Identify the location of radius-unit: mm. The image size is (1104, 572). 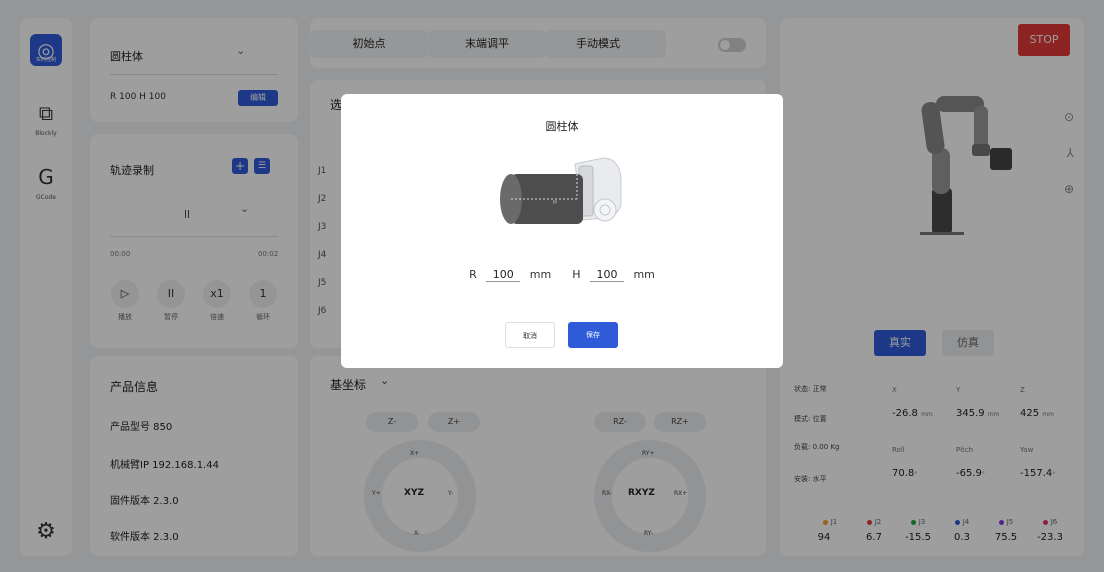
(540, 274).